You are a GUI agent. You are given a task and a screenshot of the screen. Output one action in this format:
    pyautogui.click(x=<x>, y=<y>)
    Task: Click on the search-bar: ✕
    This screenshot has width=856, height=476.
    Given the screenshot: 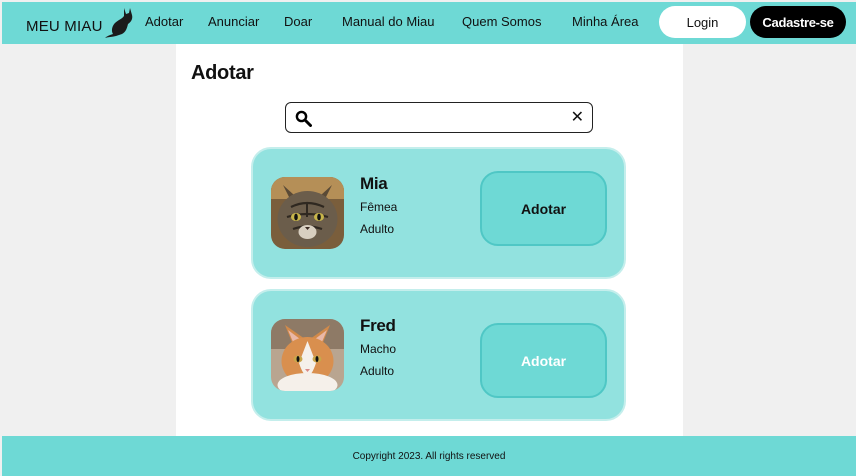 What is the action you would take?
    pyautogui.click(x=439, y=117)
    